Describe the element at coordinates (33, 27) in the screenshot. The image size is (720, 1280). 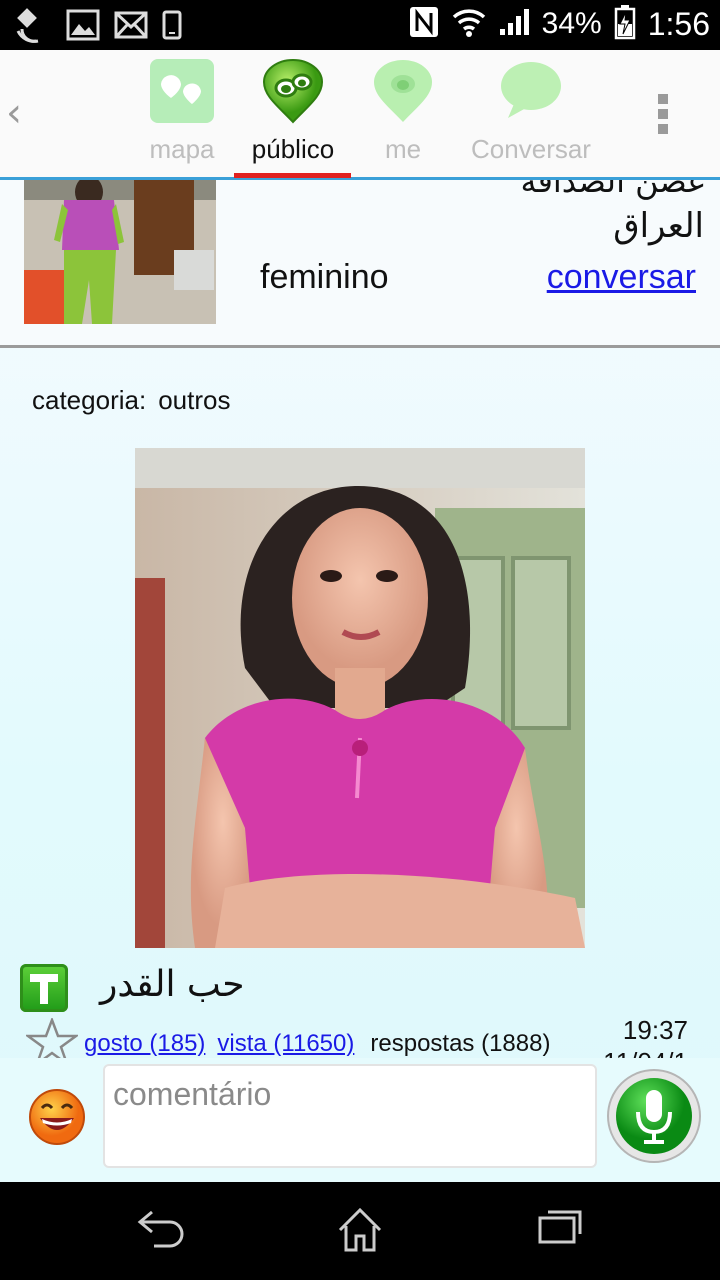
I see `location-satellite-icon` at that location.